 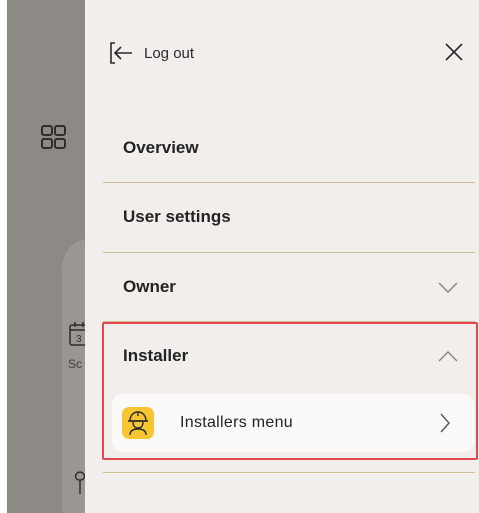 I want to click on menu-item-label: Overview, so click(x=161, y=147).